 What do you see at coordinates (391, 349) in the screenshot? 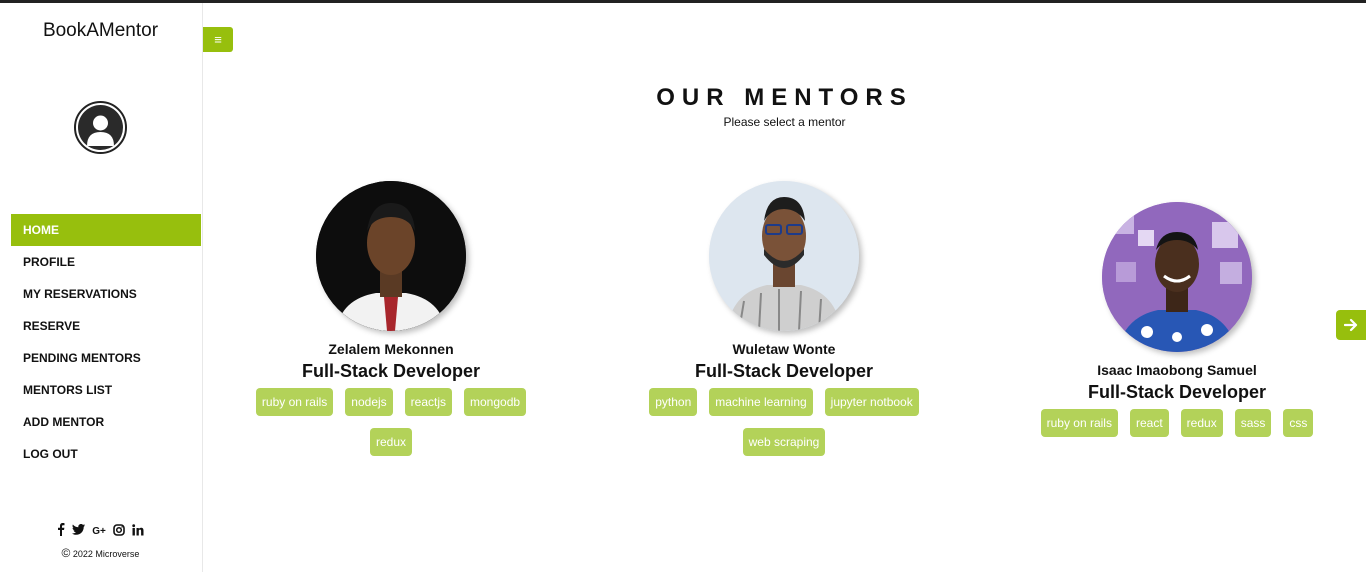
I see `mentor-name: Zelalem Mekonnen` at bounding box center [391, 349].